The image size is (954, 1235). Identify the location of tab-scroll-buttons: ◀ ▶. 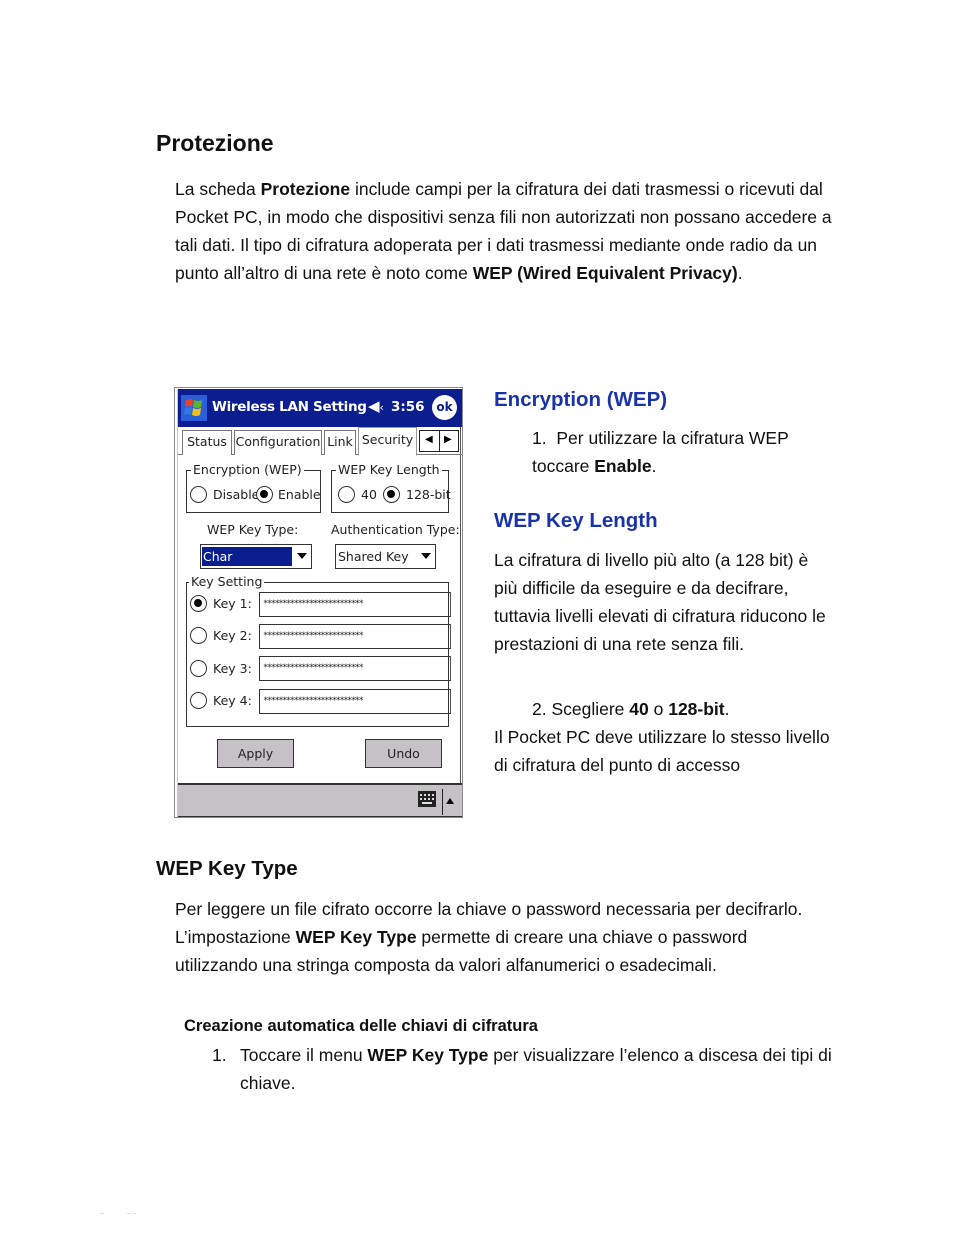
(439, 441).